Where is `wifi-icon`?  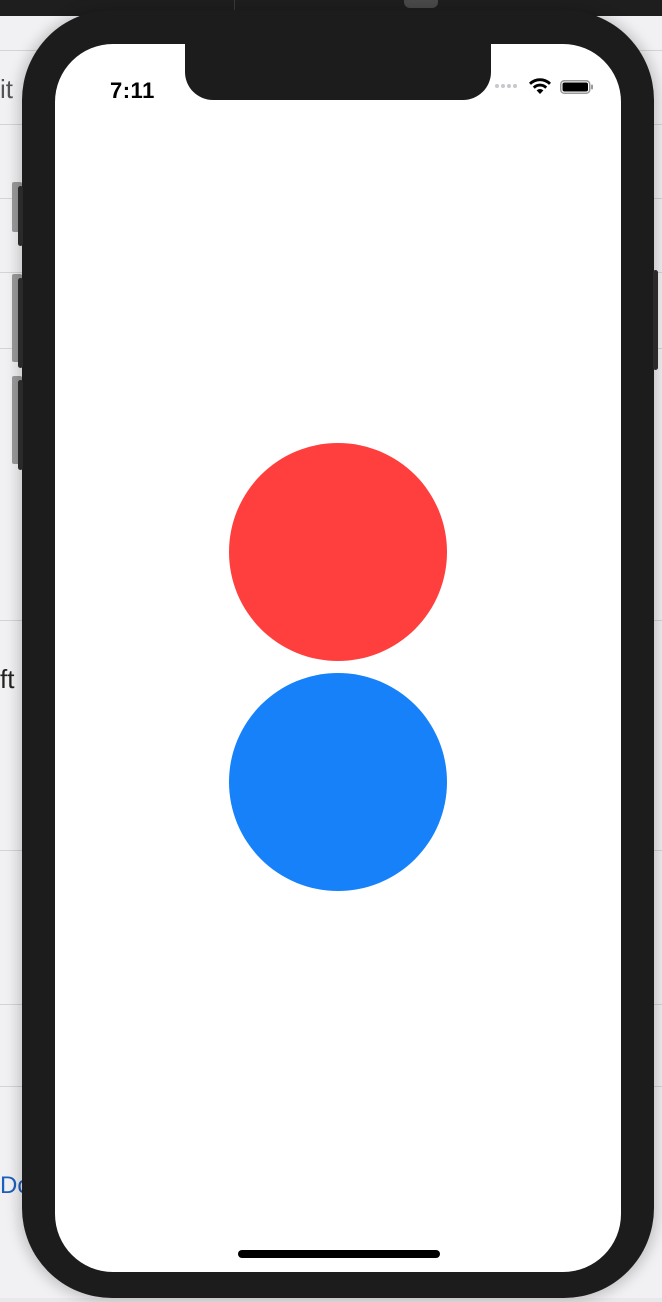 wifi-icon is located at coordinates (540, 86).